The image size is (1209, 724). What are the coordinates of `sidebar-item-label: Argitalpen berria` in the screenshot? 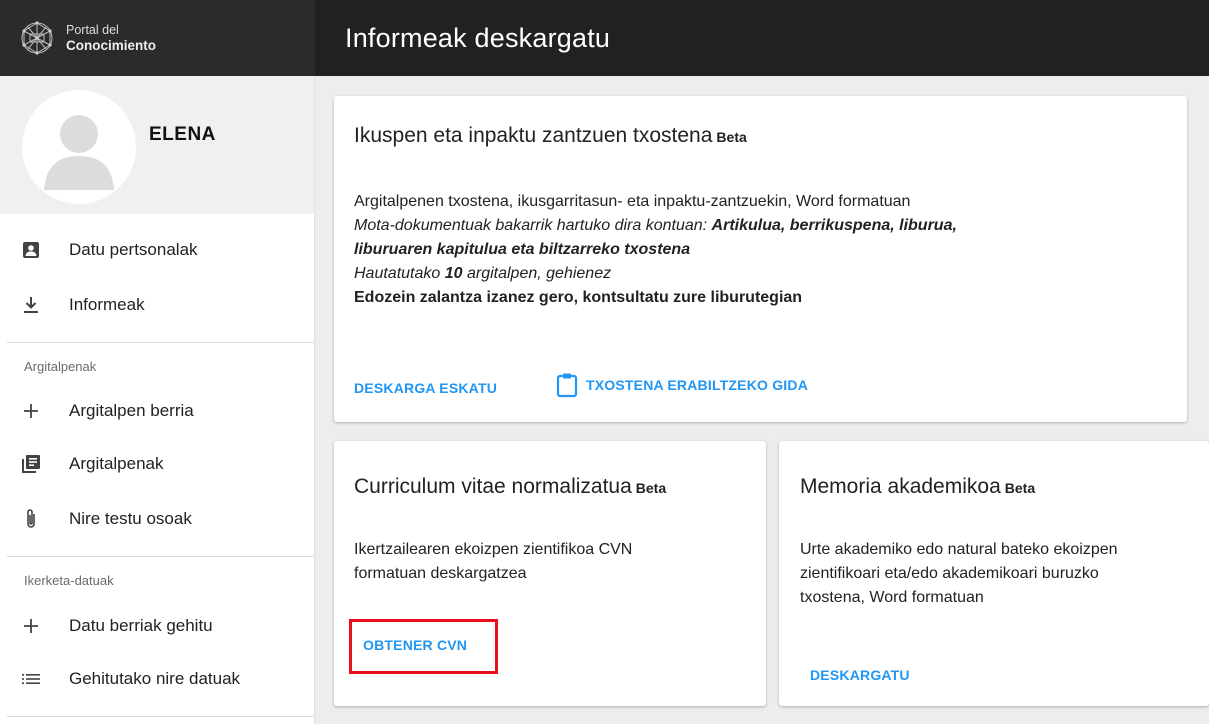 It's located at (131, 410).